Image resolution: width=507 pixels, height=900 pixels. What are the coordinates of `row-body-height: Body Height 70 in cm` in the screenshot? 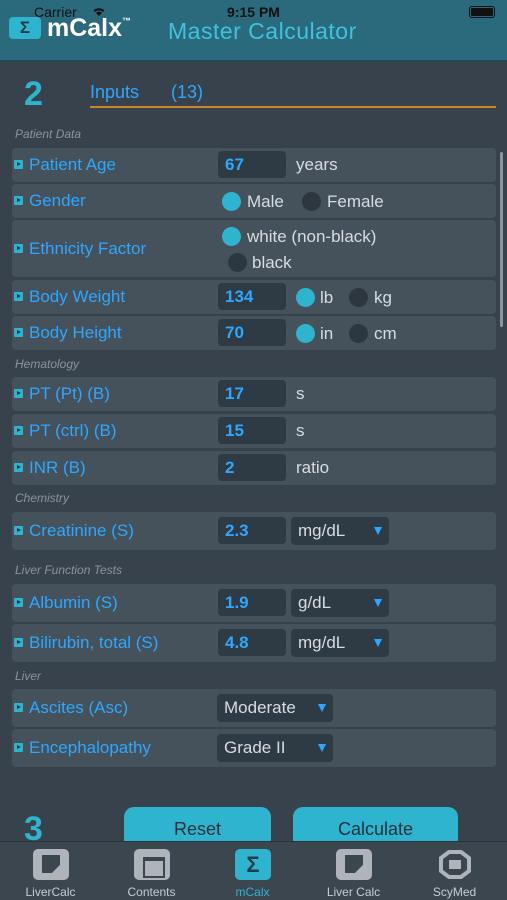 It's located at (254, 333).